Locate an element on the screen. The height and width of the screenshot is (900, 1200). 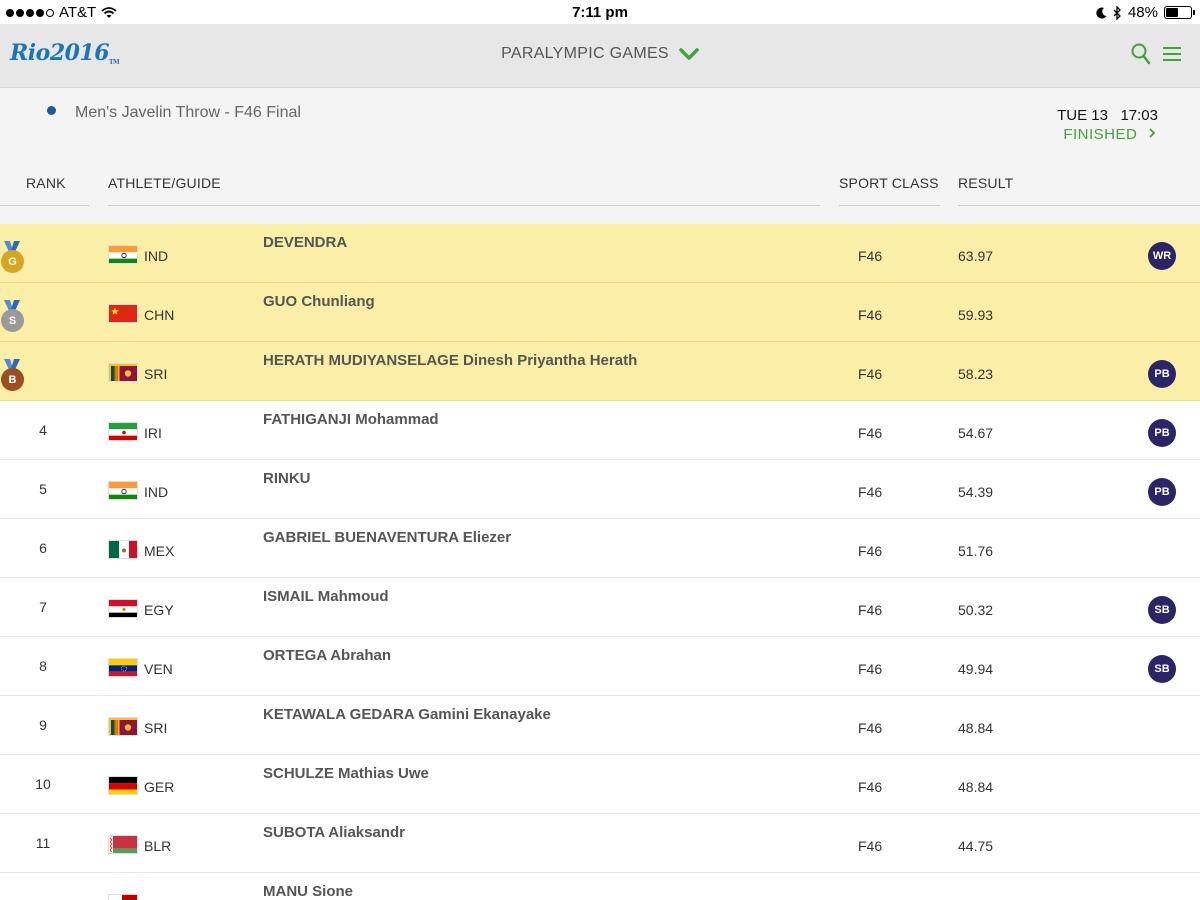
status-time: 7:11 pm is located at coordinates (600, 12).